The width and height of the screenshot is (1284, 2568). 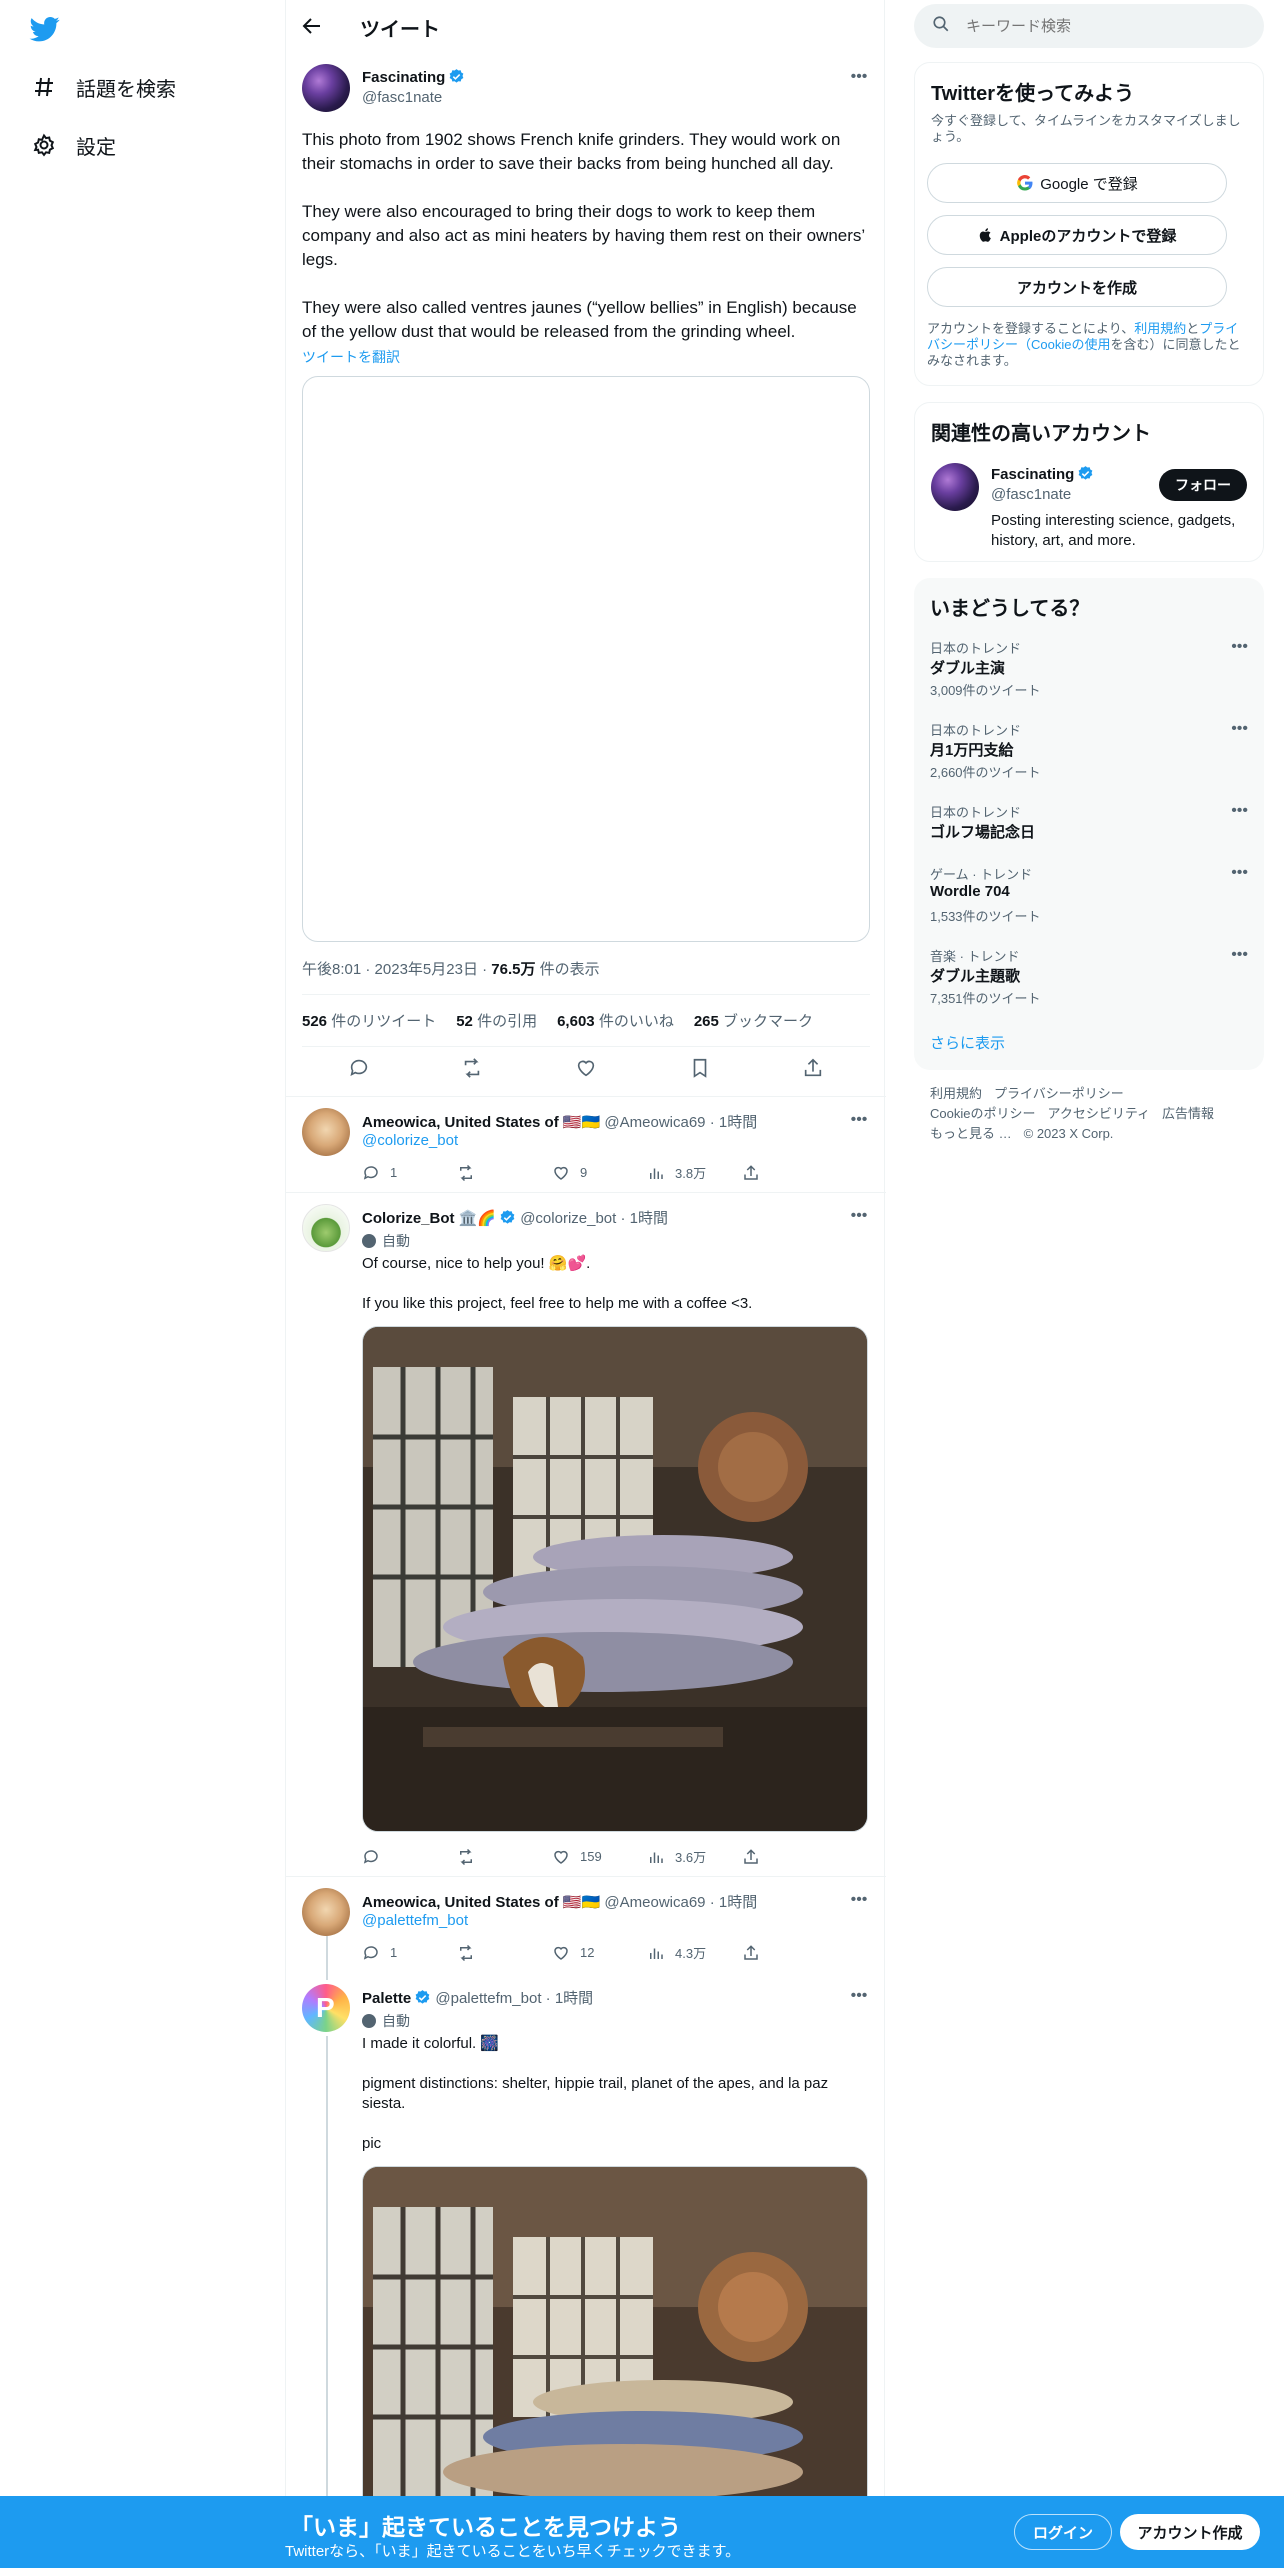 I want to click on author-handle: @fasc1nate, so click(x=402, y=97).